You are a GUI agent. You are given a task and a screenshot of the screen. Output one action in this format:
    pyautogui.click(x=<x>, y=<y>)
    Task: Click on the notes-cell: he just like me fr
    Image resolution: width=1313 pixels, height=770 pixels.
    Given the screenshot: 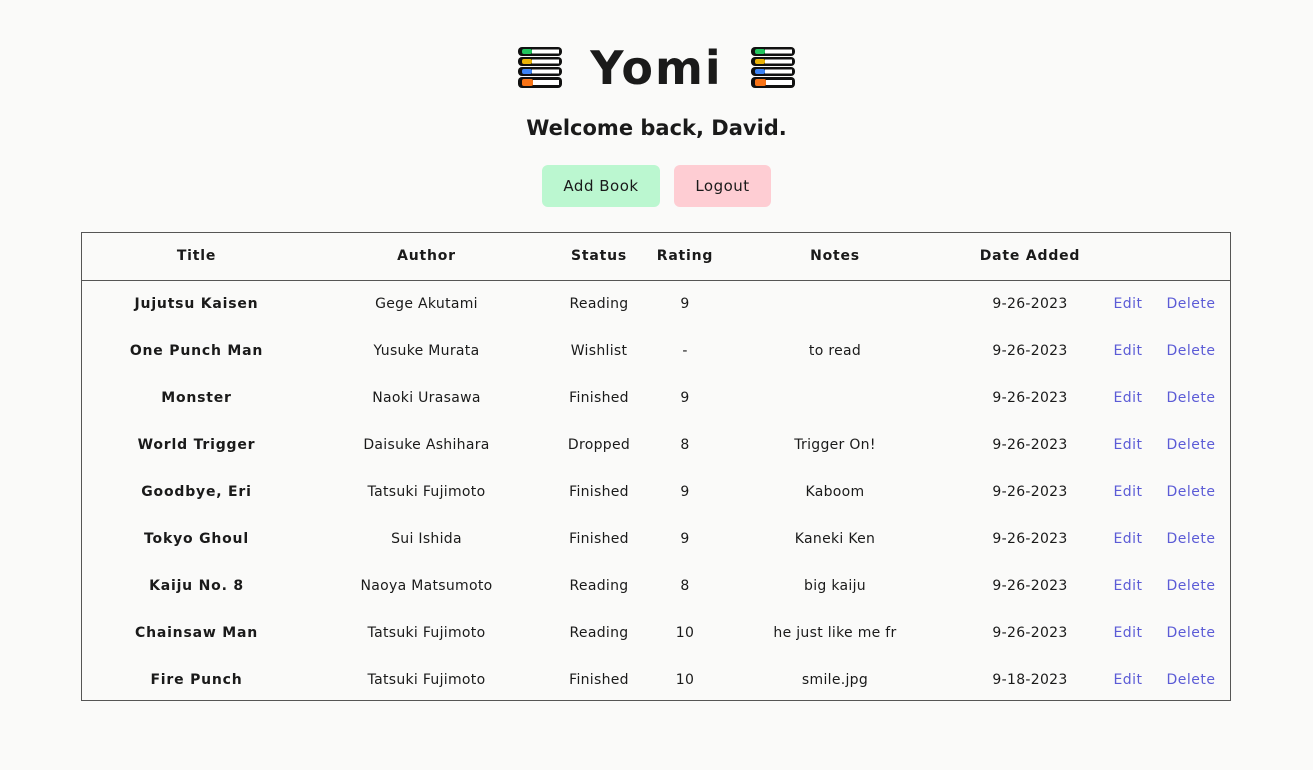 What is the action you would take?
    pyautogui.click(x=835, y=632)
    